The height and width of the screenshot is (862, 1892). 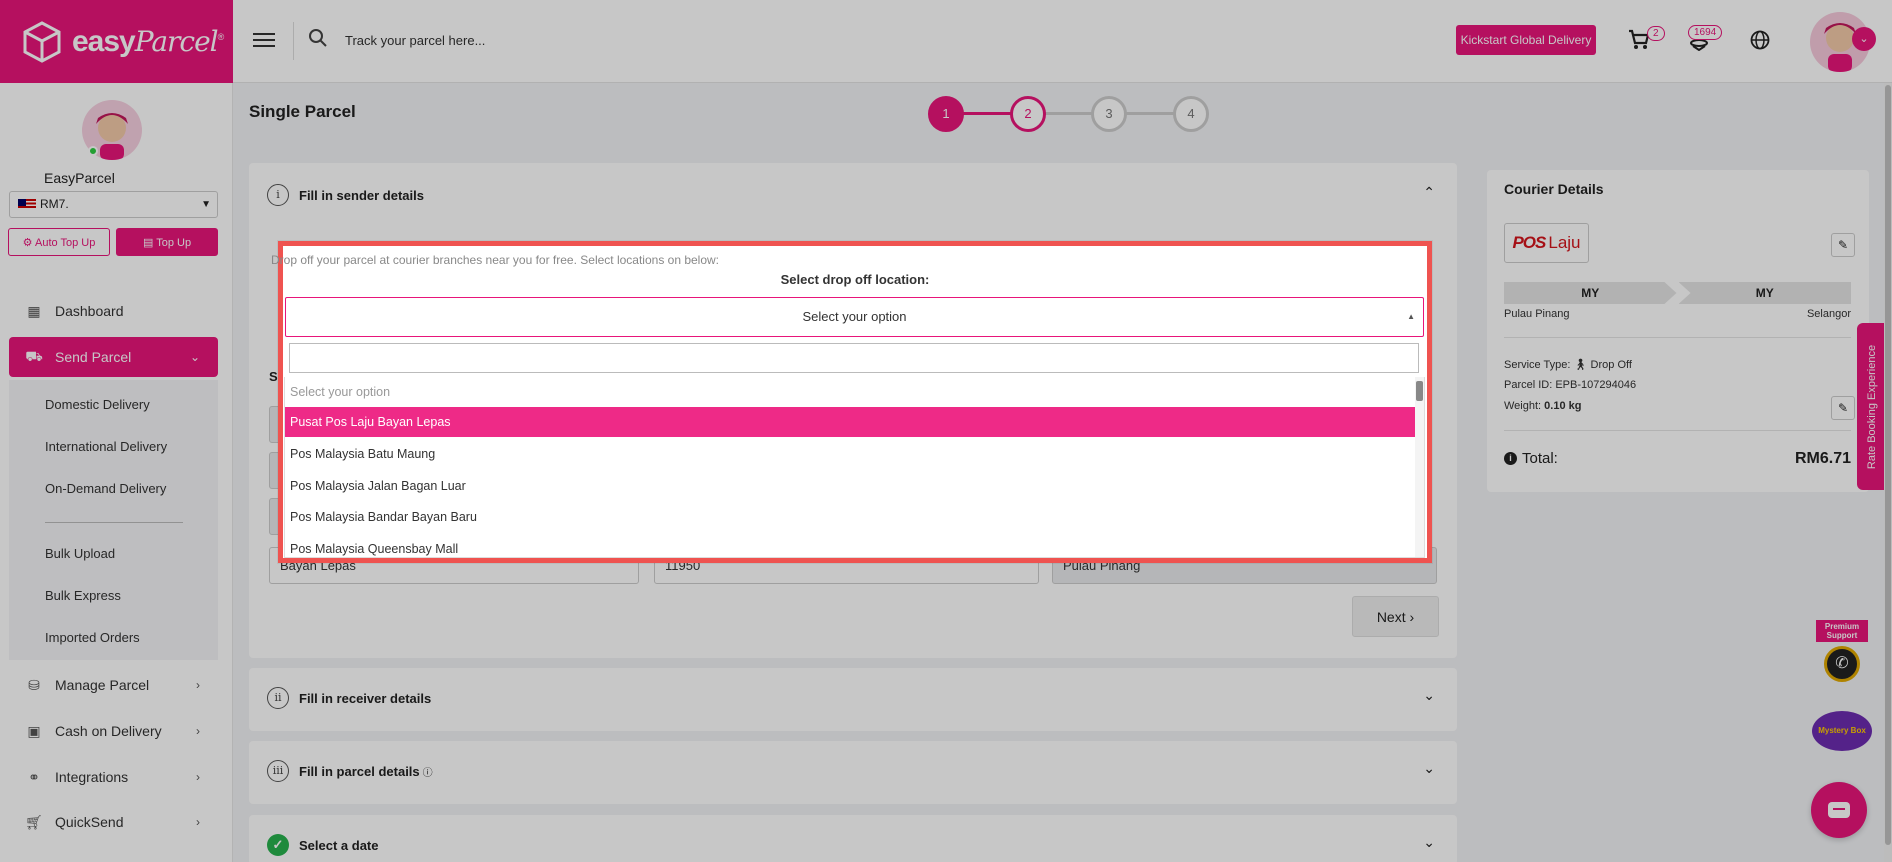 I want to click on caret-up-icon: ▲, so click(x=1411, y=316).